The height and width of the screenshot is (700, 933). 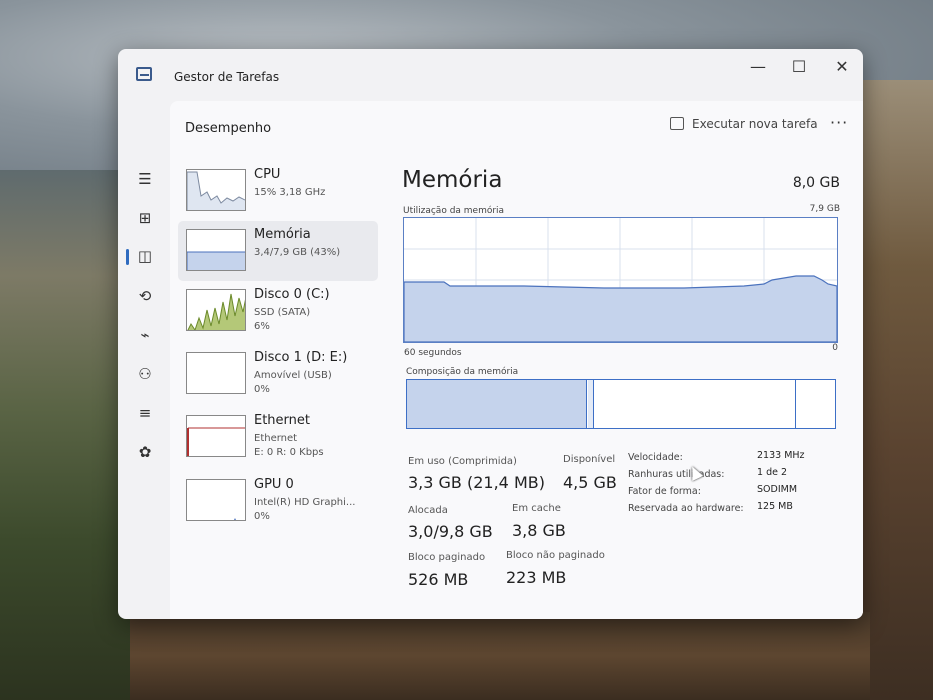 I want to click on spec-value-hardware-reserved: 125 MB, so click(x=775, y=506).